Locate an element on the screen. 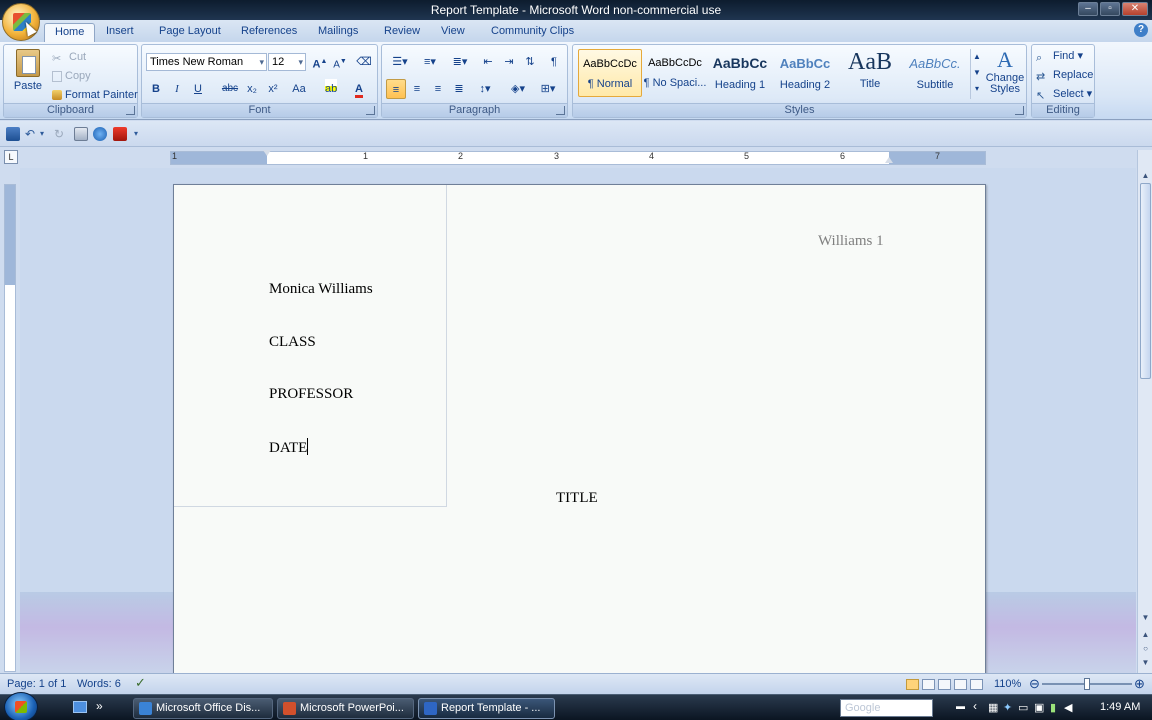 This screenshot has width=1152, height=720. style-heading-1: AaBbCc Heading 1 is located at coordinates (740, 73).